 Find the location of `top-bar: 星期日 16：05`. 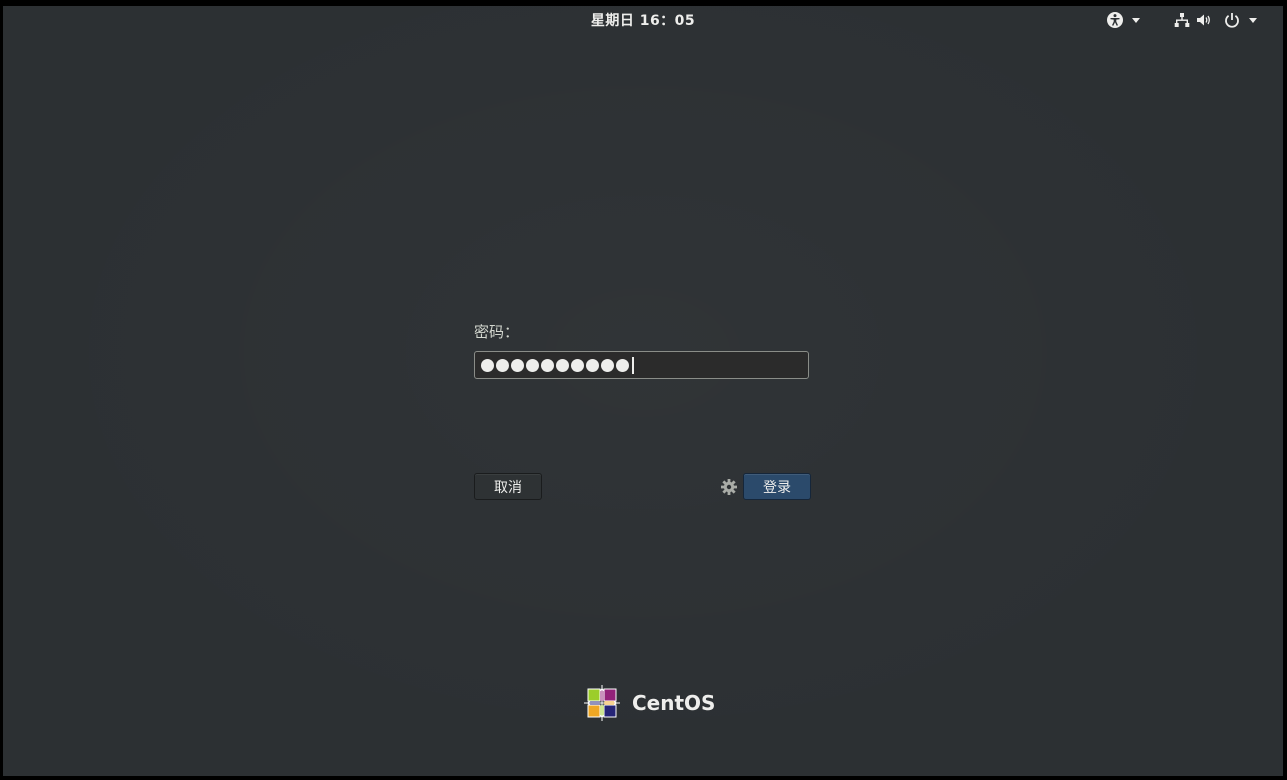

top-bar: 星期日 16：05 is located at coordinates (643, 20).